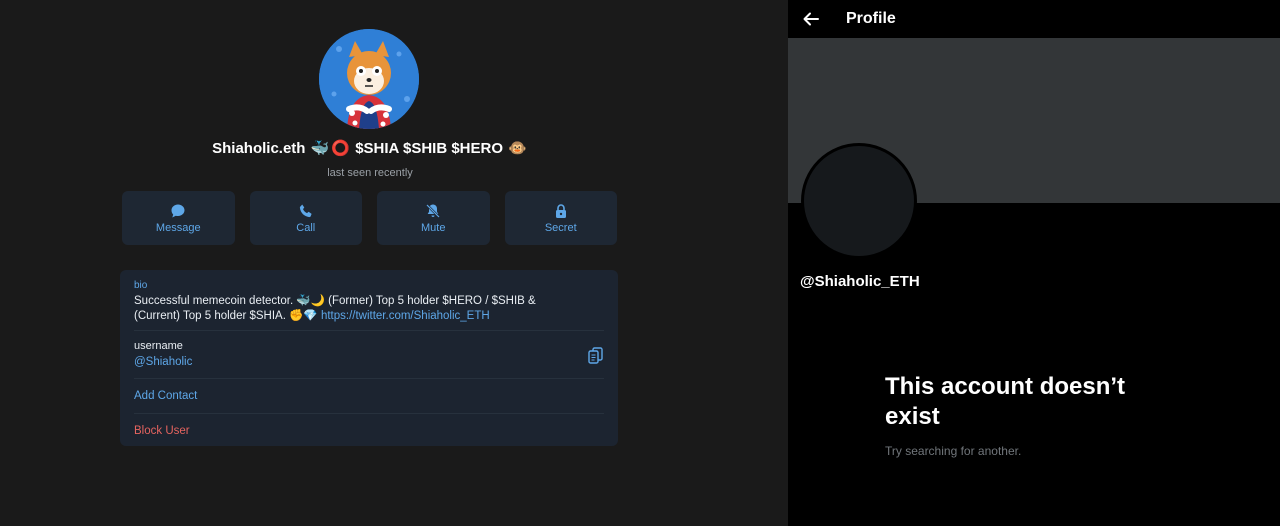 Image resolution: width=1280 pixels, height=526 pixels. I want to click on account-not-found-subtitle: Try searching for another., so click(953, 451).